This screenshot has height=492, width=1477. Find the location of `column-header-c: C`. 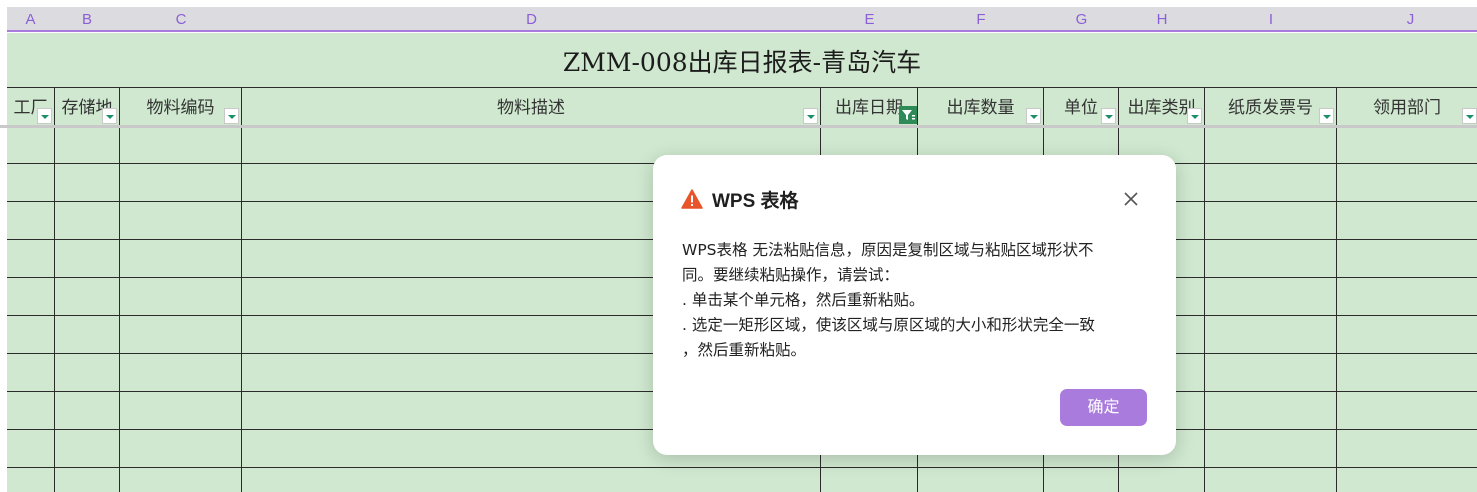

column-header-c: C is located at coordinates (181, 19).